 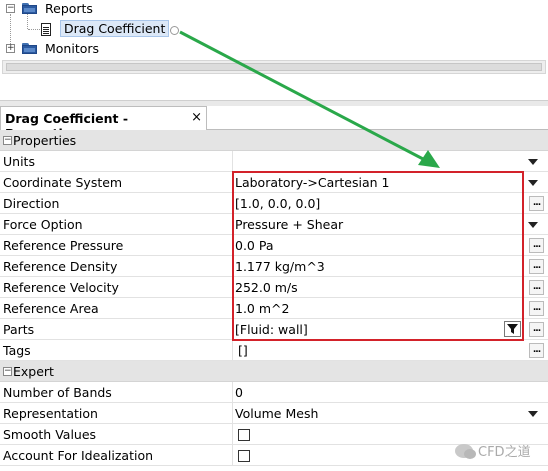 What do you see at coordinates (19, 329) in the screenshot?
I see `property-name: Parts` at bounding box center [19, 329].